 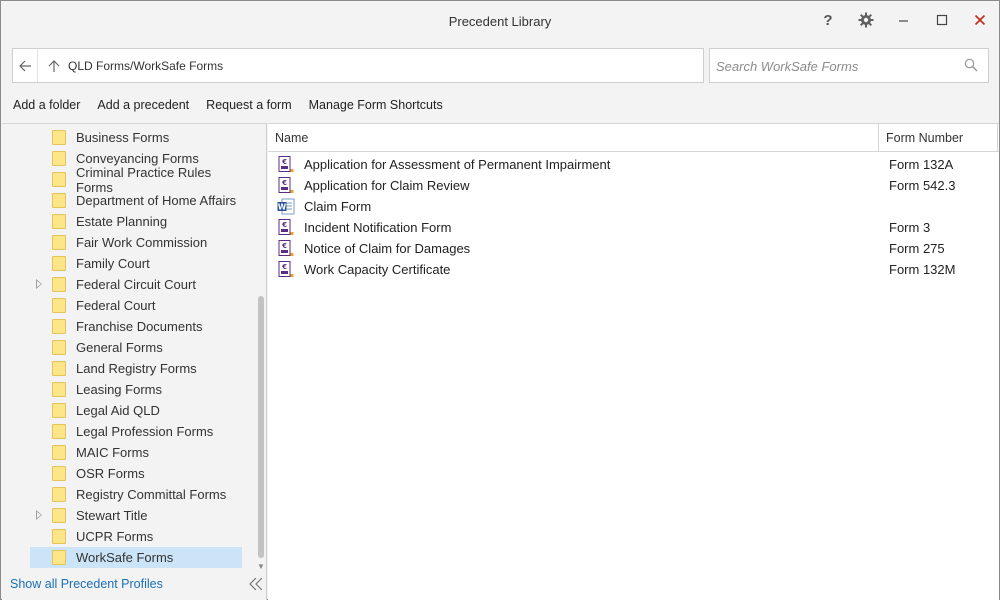 I want to click on show-all-precedent-profiles-link: Show all Precedent Profiles, so click(x=86, y=584).